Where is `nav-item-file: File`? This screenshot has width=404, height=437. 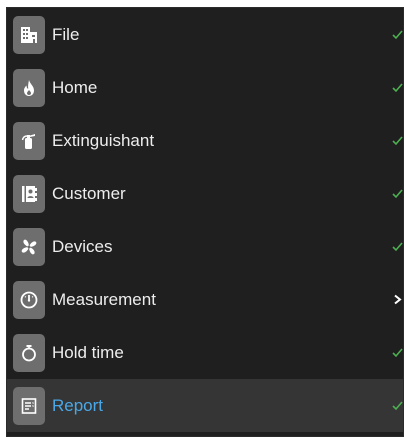 nav-item-file: File is located at coordinates (205, 34).